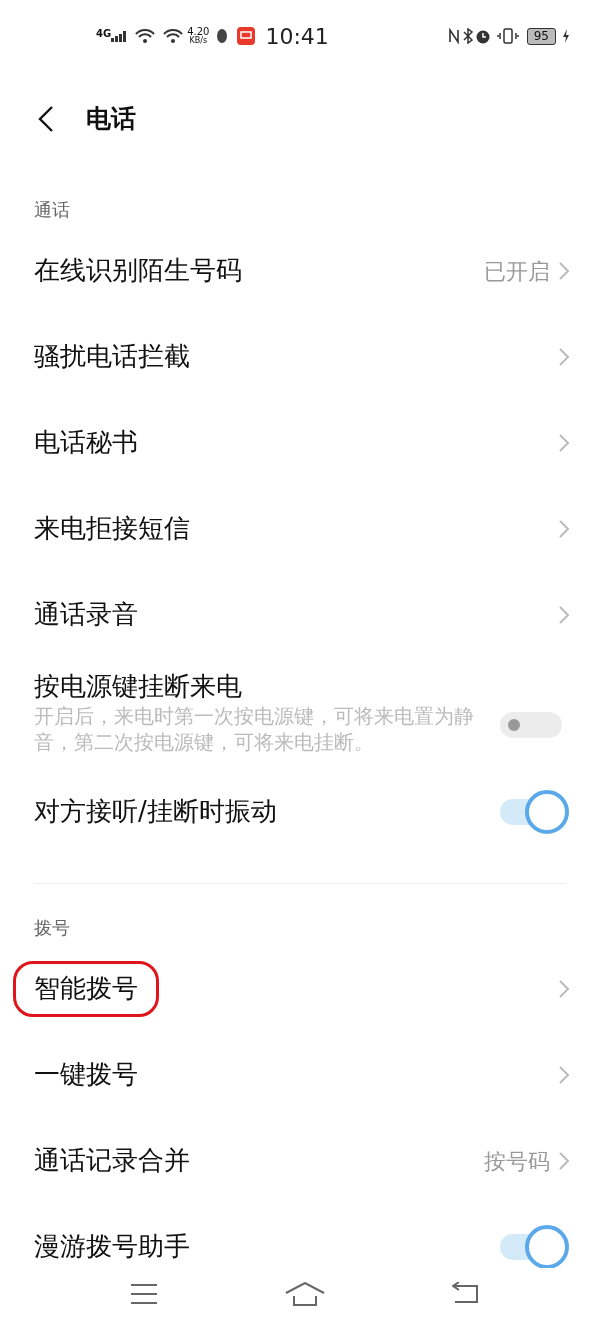  What do you see at coordinates (46, 119) in the screenshot?
I see `back-icon` at bounding box center [46, 119].